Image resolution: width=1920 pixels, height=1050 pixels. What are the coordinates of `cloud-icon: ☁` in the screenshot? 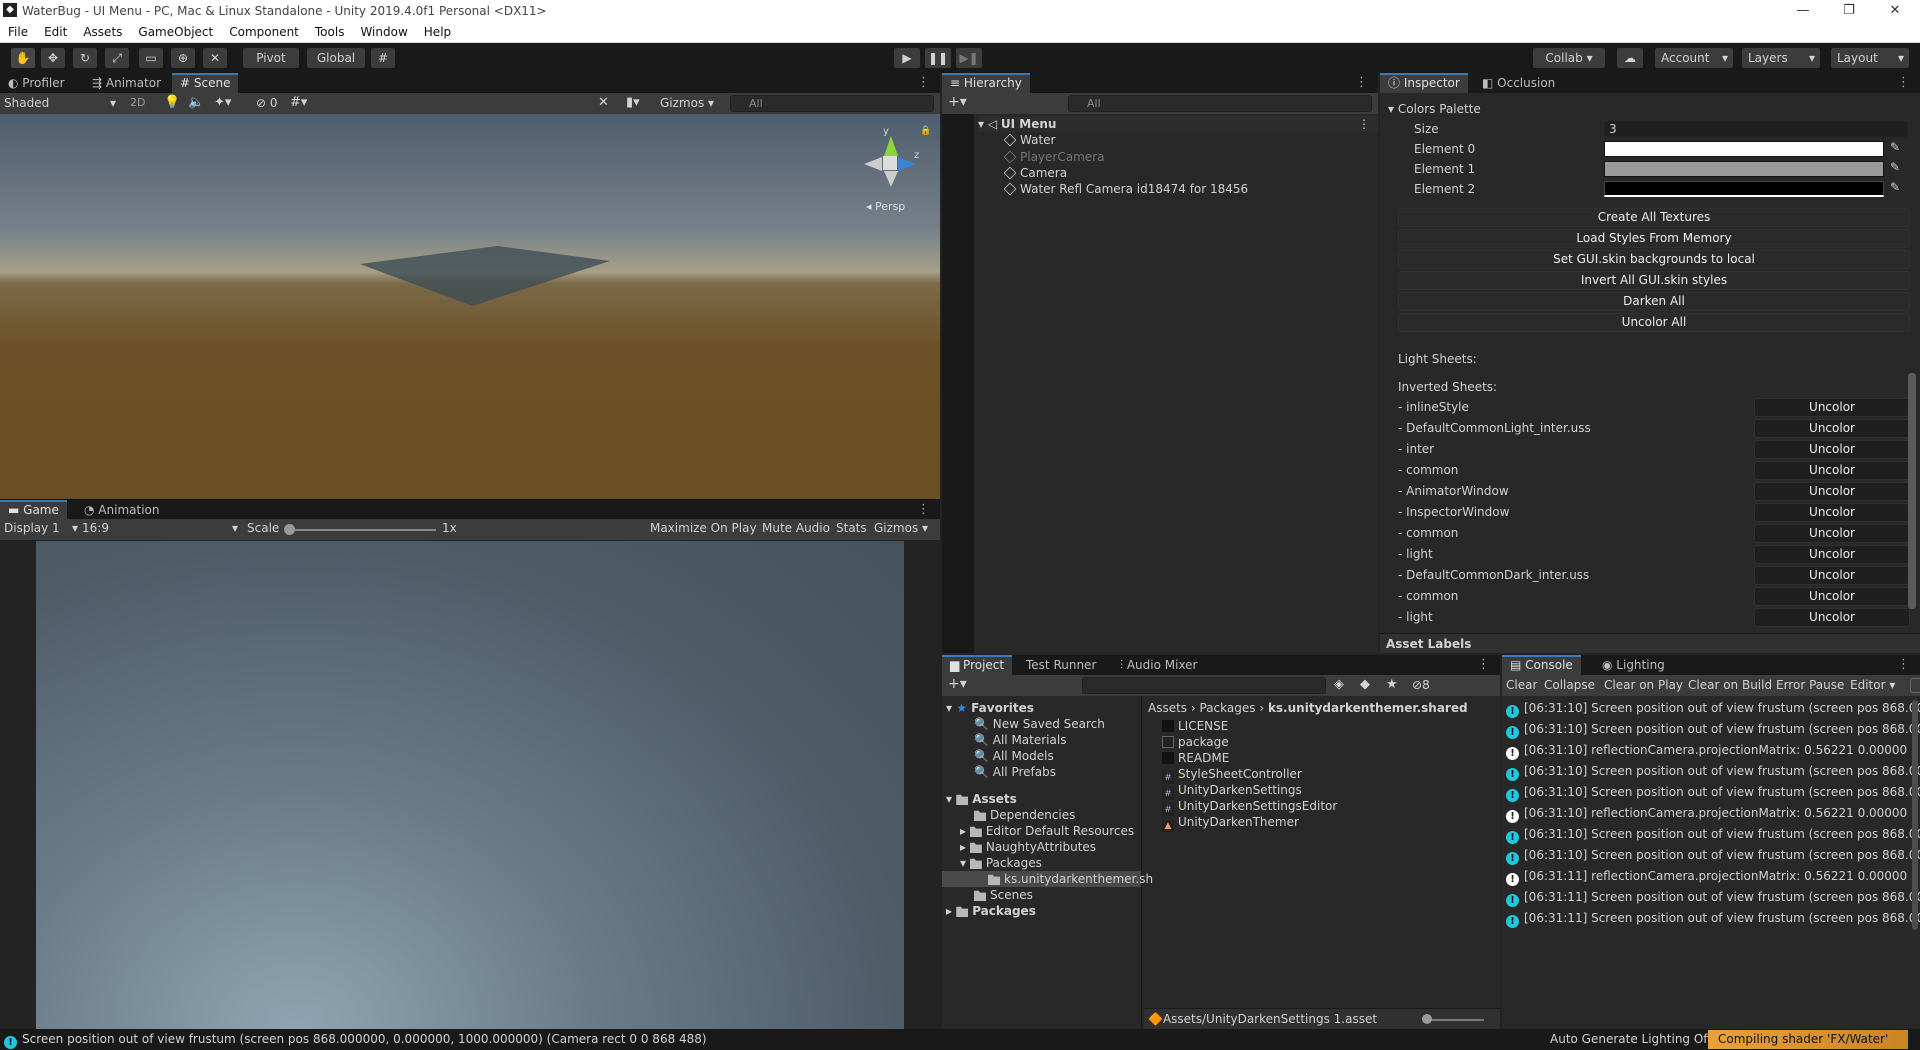 It's located at (1630, 58).